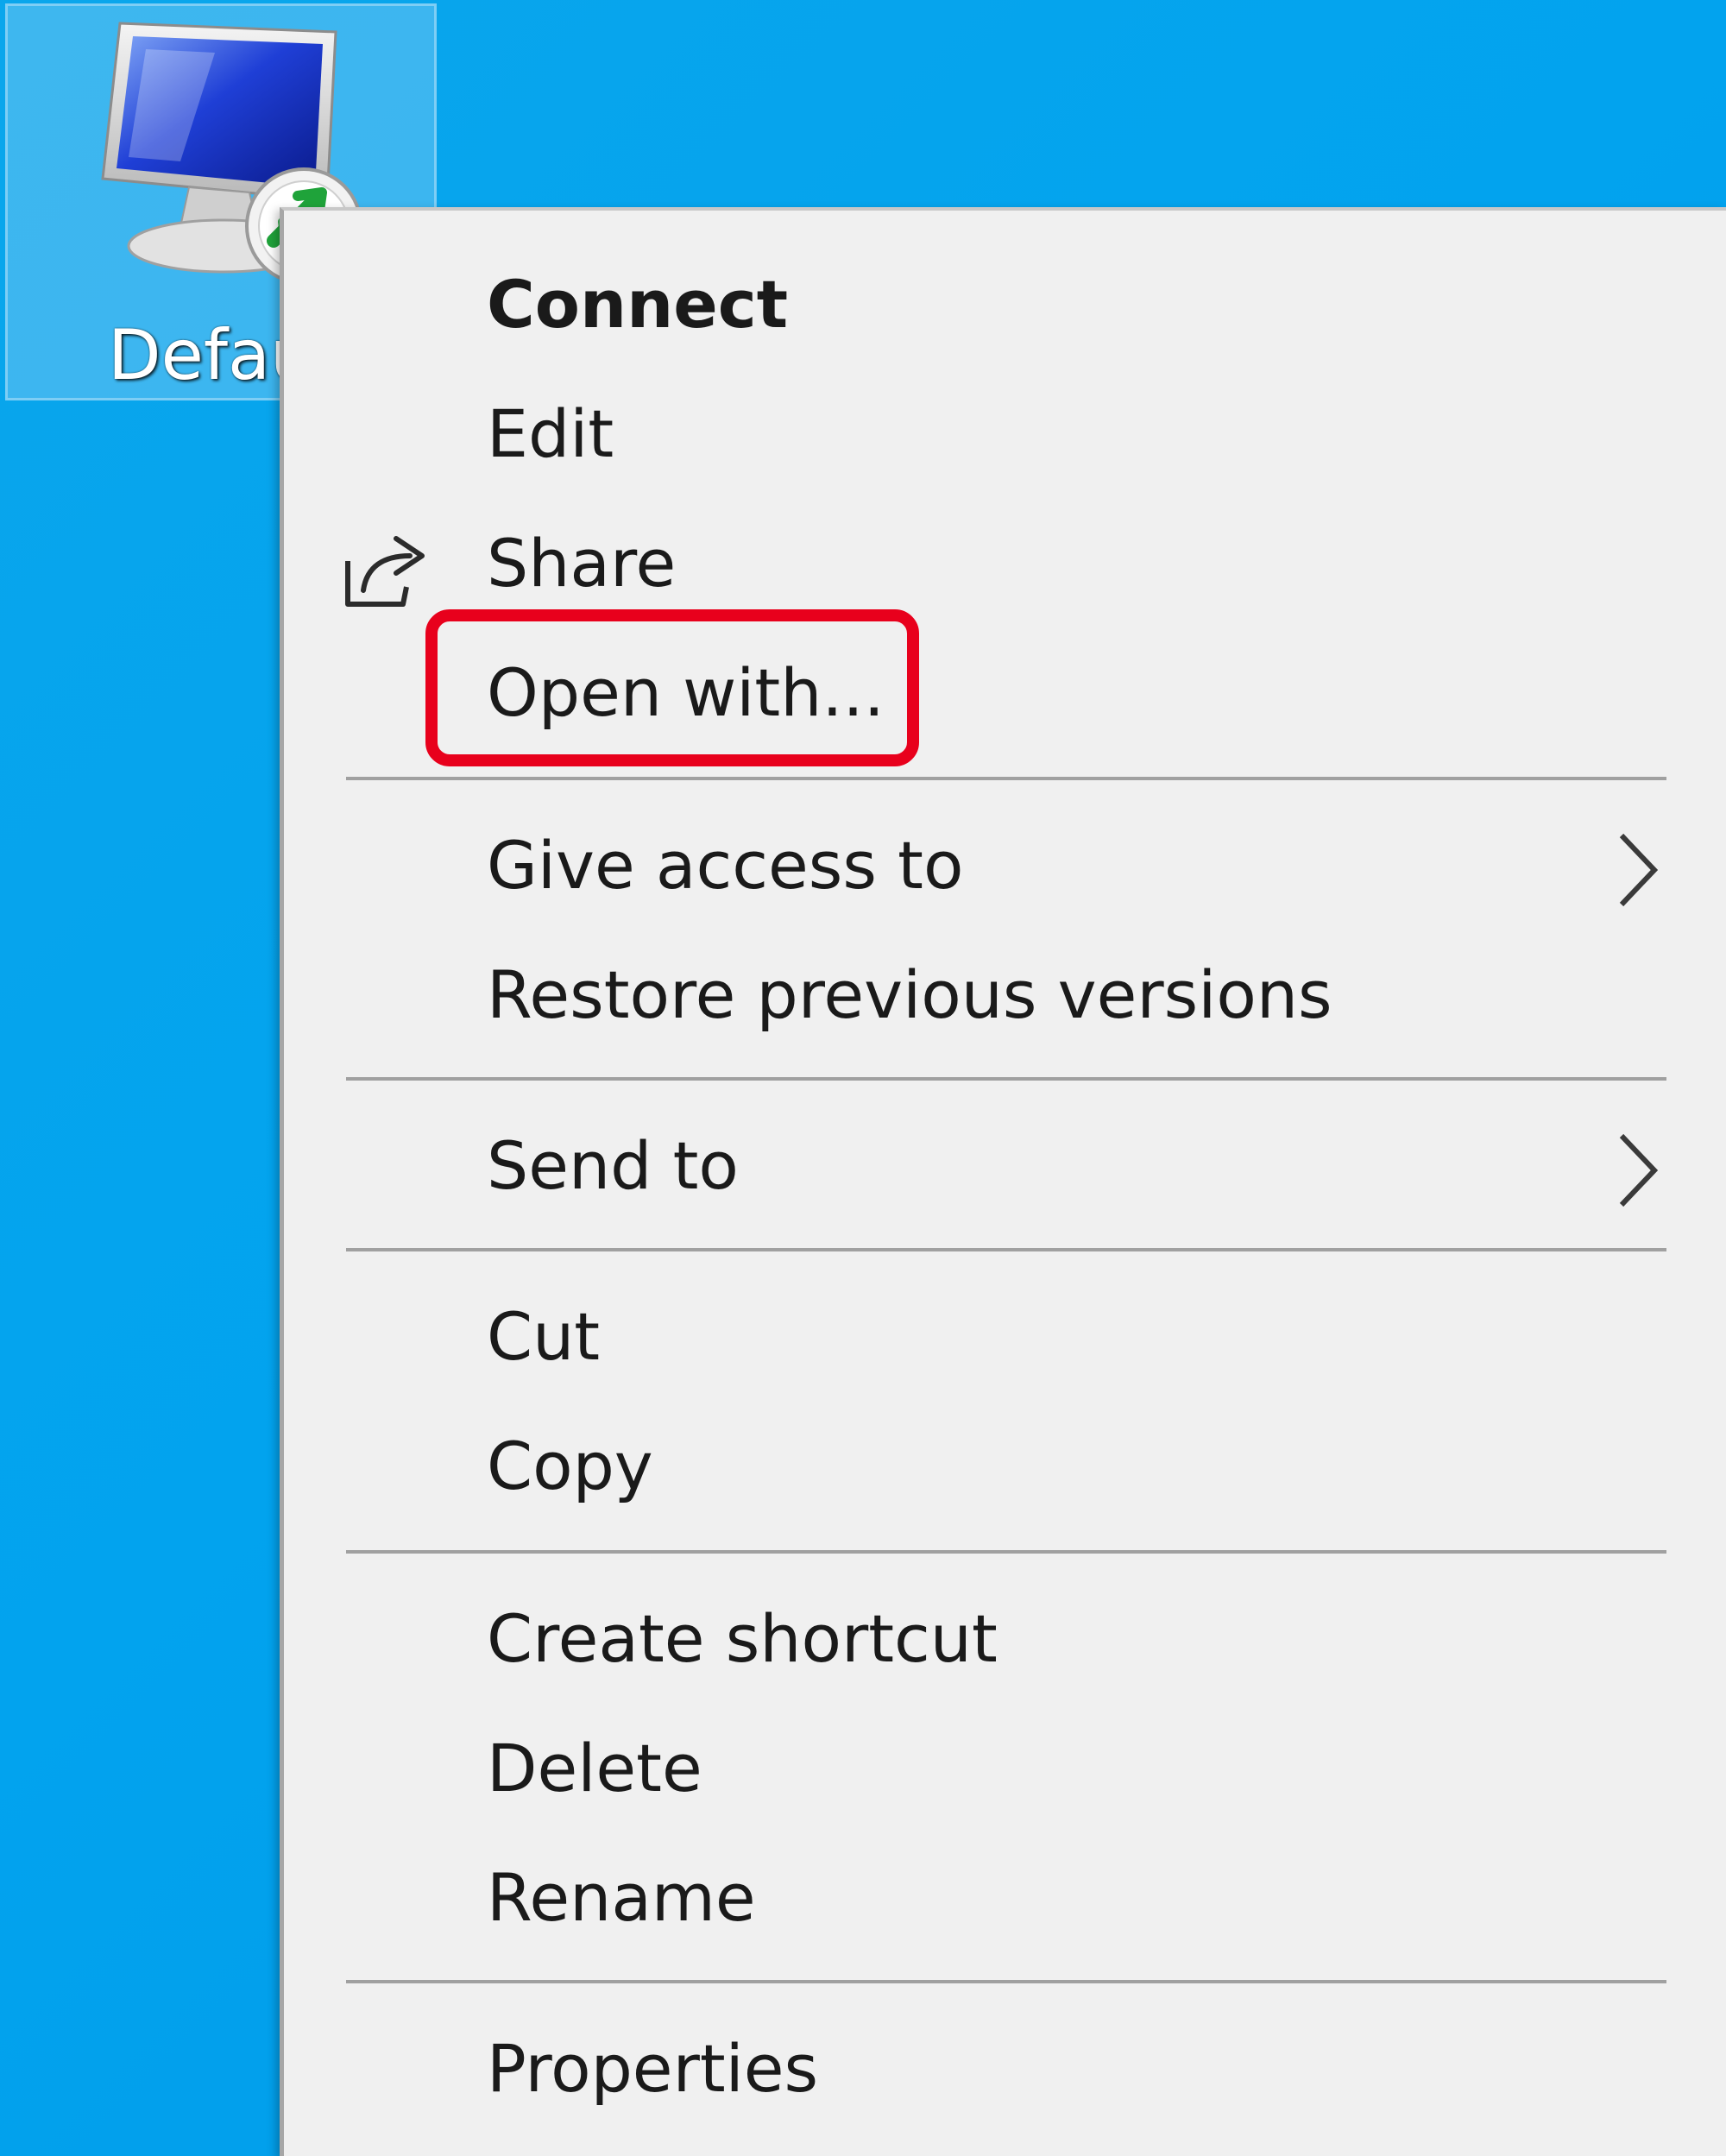 The width and height of the screenshot is (1726, 2156). I want to click on share-icon, so click(385, 572).